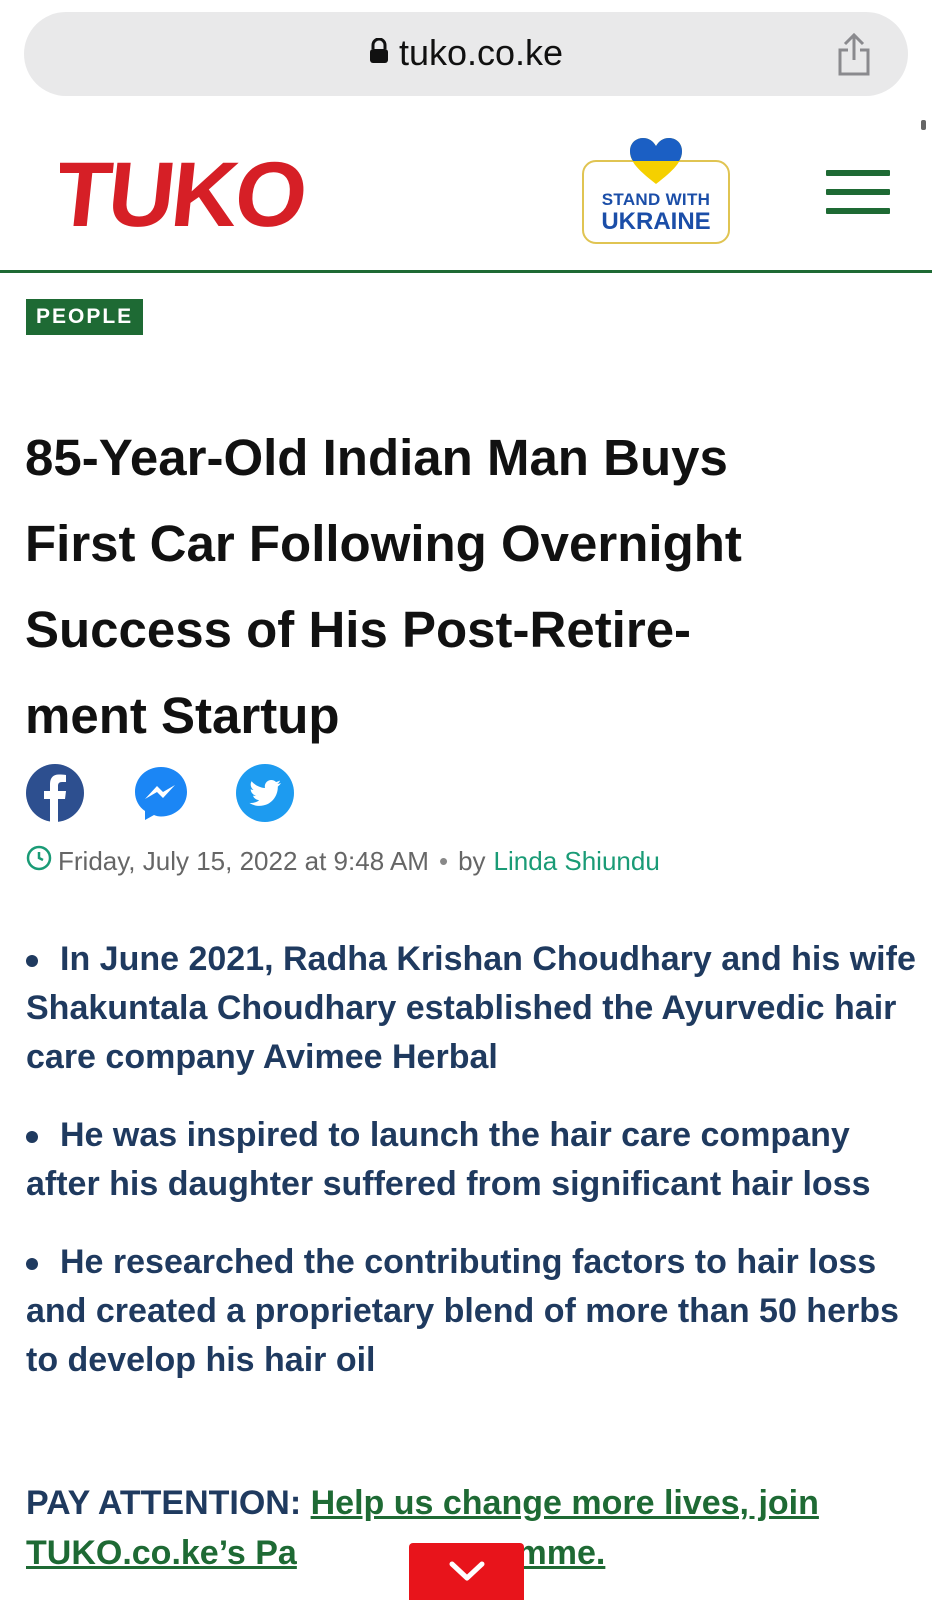  What do you see at coordinates (358, 629) in the screenshot?
I see `headline-line: Success of His Post-Retire-` at bounding box center [358, 629].